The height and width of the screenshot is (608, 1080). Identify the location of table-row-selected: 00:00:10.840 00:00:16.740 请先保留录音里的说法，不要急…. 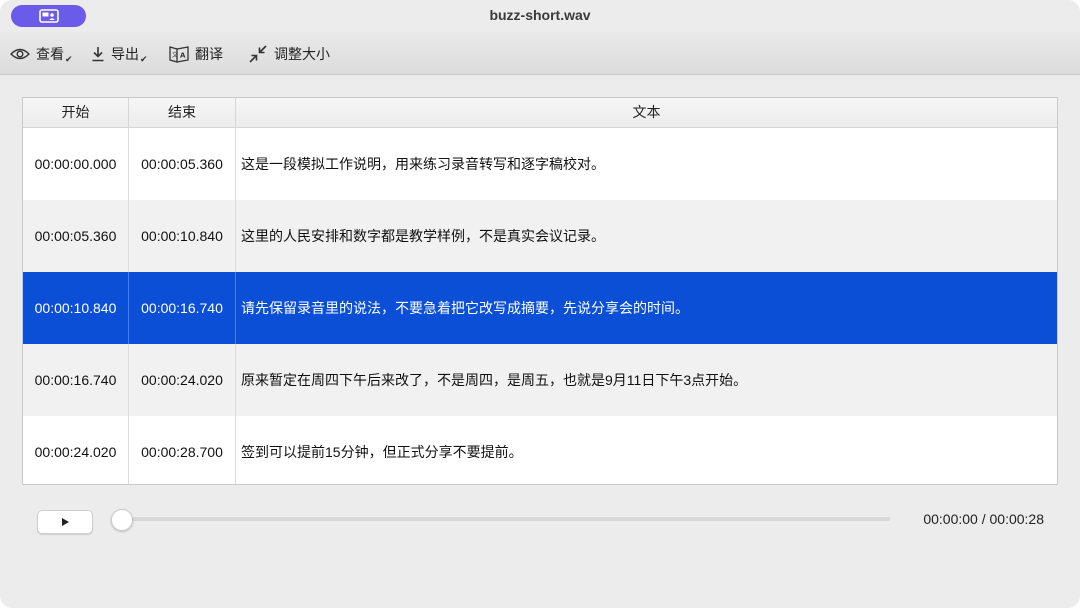
(540, 308).